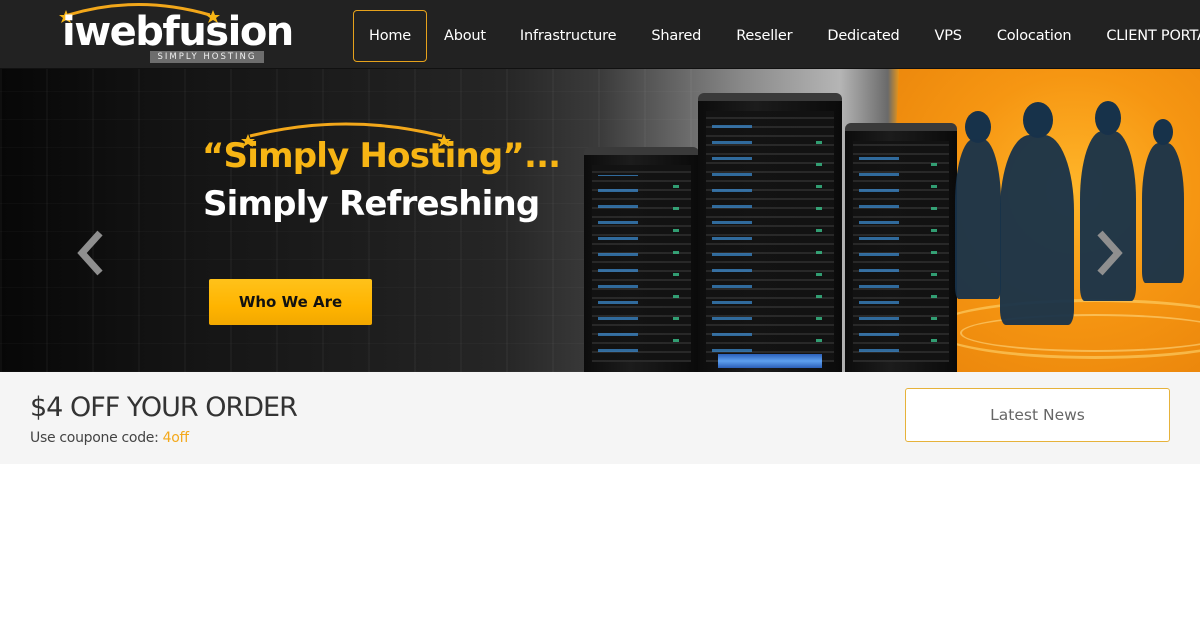 The width and height of the screenshot is (1200, 634). Describe the element at coordinates (175, 438) in the screenshot. I see `coupon-code: 4off` at that location.